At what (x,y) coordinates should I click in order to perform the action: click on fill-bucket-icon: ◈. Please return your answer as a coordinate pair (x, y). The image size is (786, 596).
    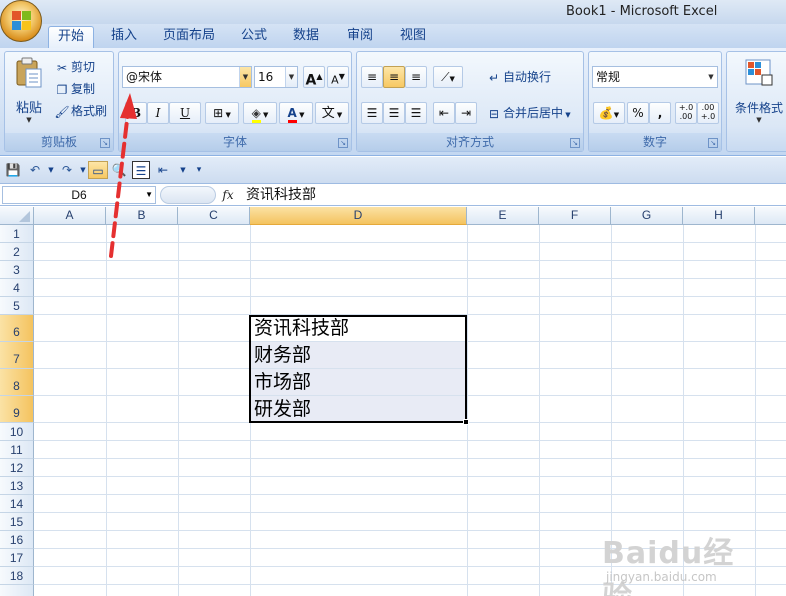
    Looking at the image, I should click on (256, 114).